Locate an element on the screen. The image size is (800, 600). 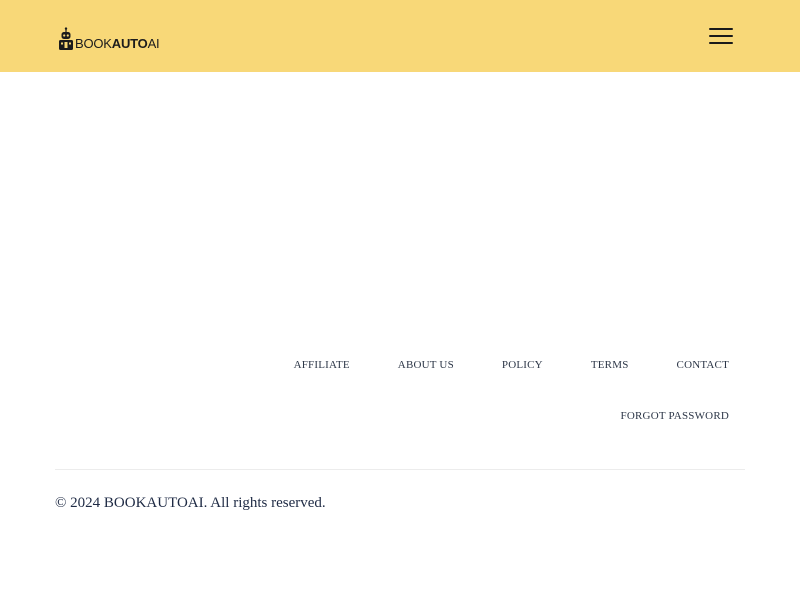
footer-link-policy: POLICY is located at coordinates (522, 365).